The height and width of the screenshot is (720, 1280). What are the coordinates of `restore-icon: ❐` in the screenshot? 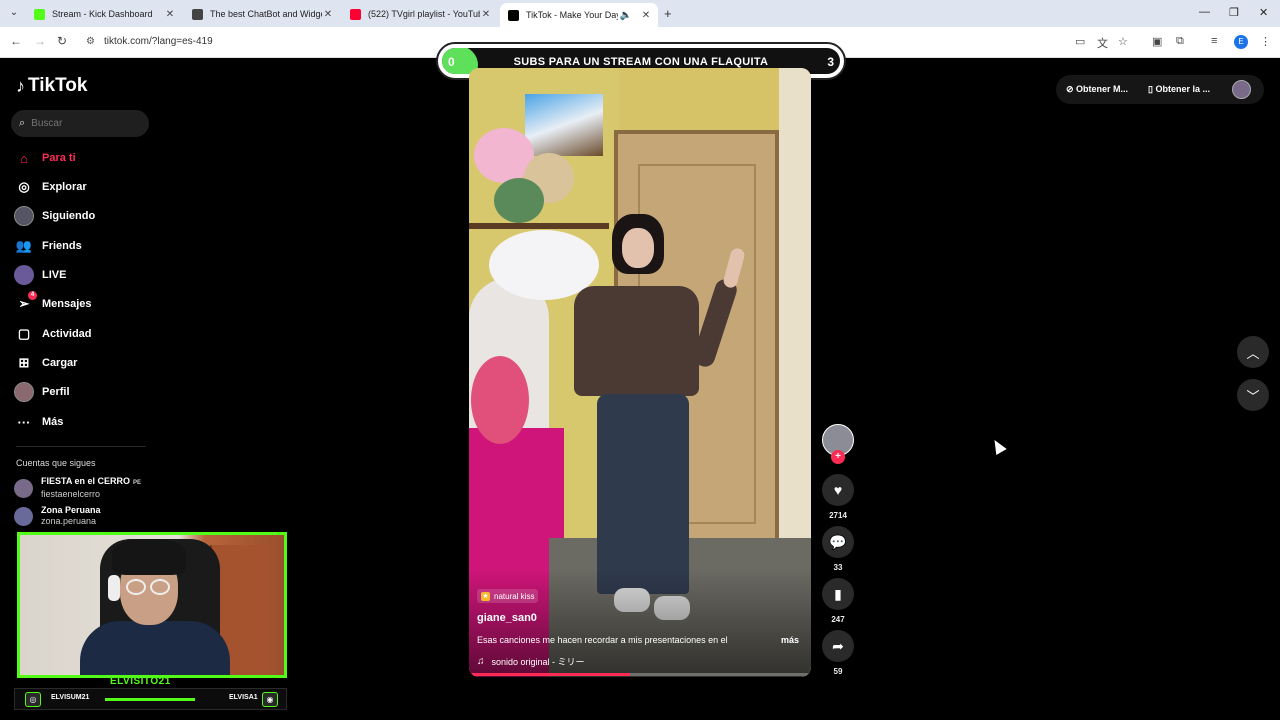 It's located at (1234, 12).